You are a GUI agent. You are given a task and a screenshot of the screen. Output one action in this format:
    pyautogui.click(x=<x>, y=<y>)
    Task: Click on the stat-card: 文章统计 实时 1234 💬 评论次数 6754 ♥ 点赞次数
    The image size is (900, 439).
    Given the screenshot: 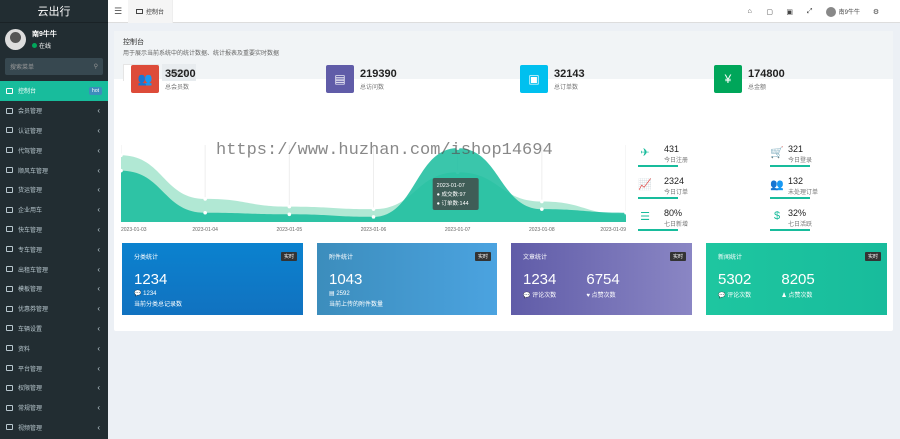 What is the action you would take?
    pyautogui.click(x=601, y=279)
    